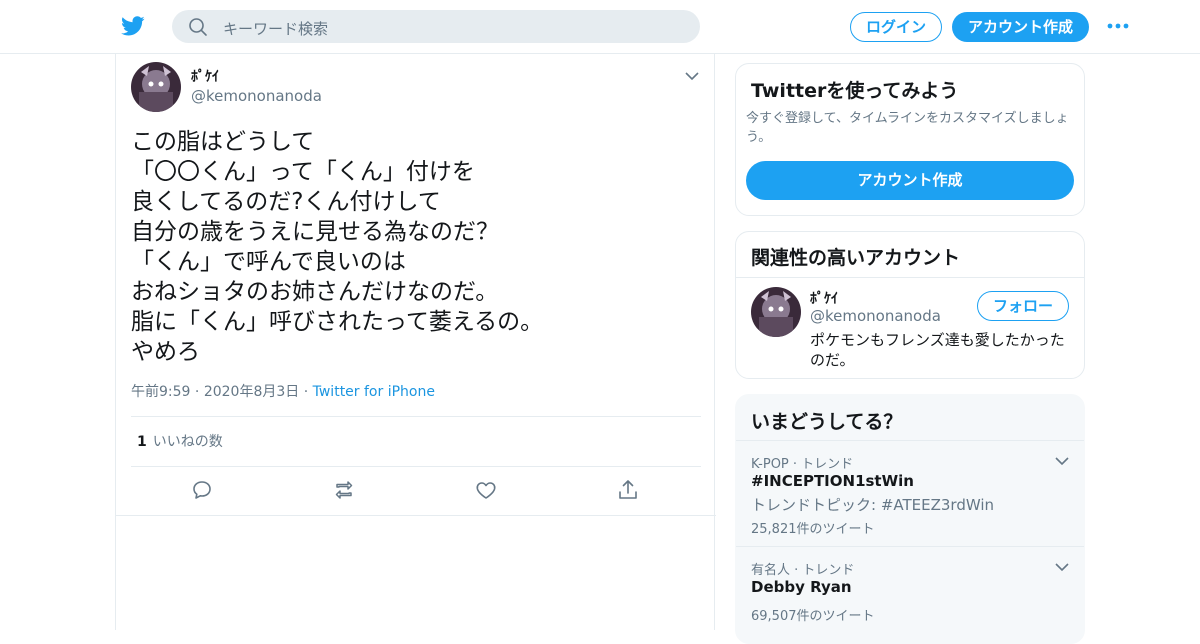 Image resolution: width=1200 pixels, height=644 pixels. I want to click on login-button: ログイン, so click(896, 27).